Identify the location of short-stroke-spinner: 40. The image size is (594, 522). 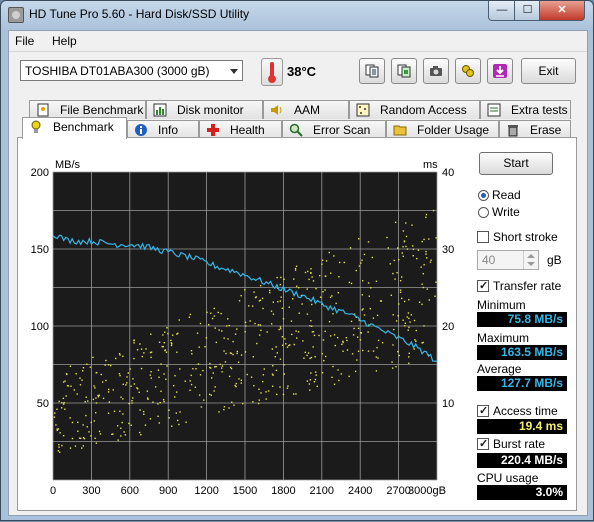
(508, 260).